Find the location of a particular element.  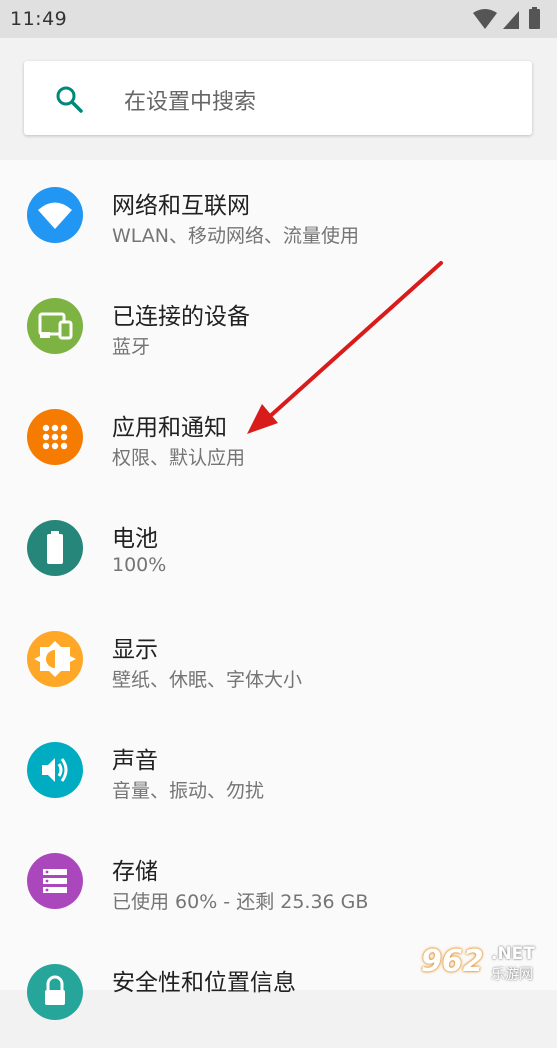

item-title: 安全性和位置信息 is located at coordinates (204, 983).